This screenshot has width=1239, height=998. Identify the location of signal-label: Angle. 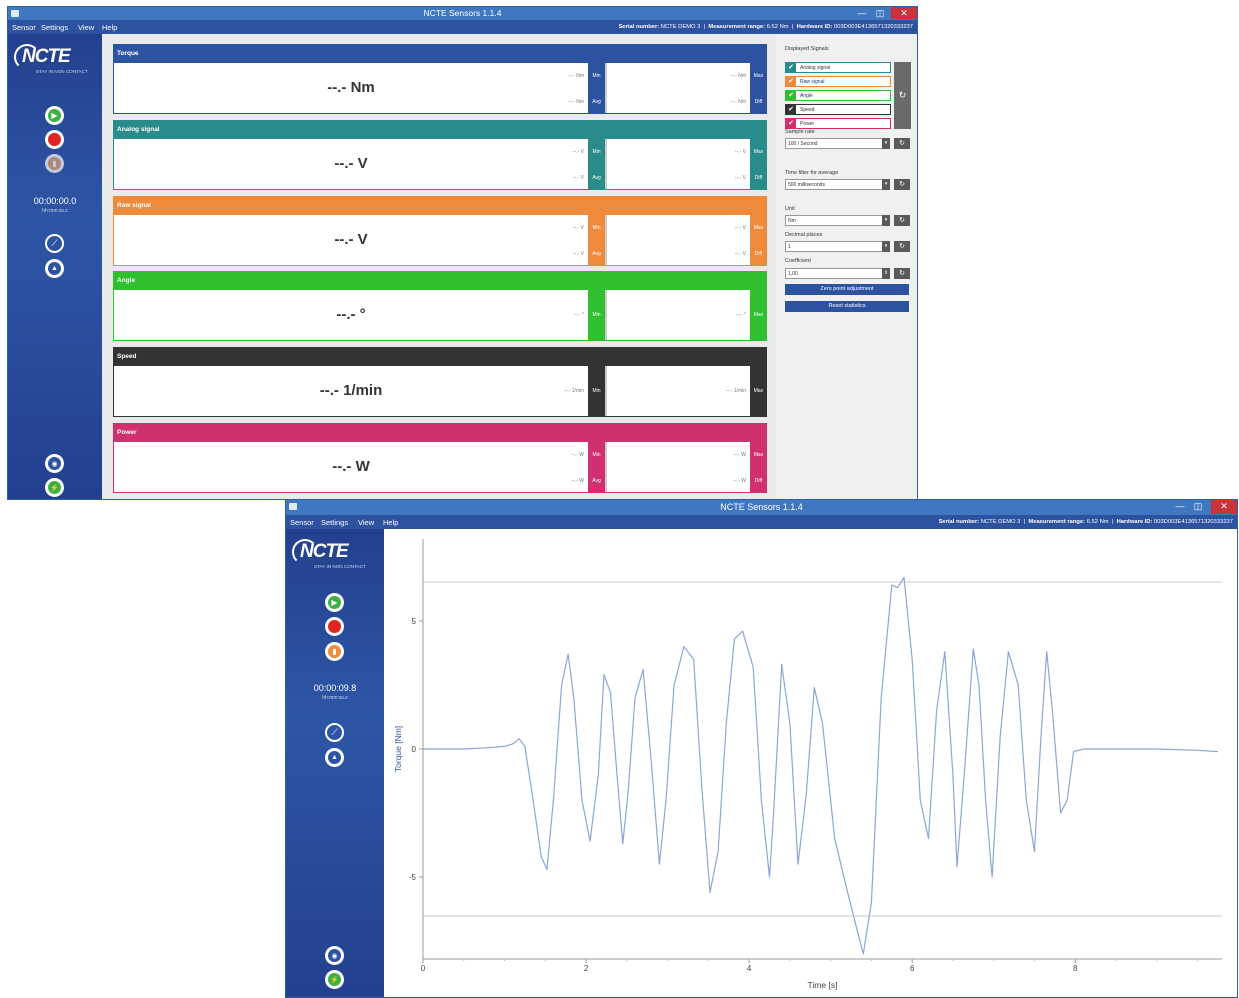
(806, 96).